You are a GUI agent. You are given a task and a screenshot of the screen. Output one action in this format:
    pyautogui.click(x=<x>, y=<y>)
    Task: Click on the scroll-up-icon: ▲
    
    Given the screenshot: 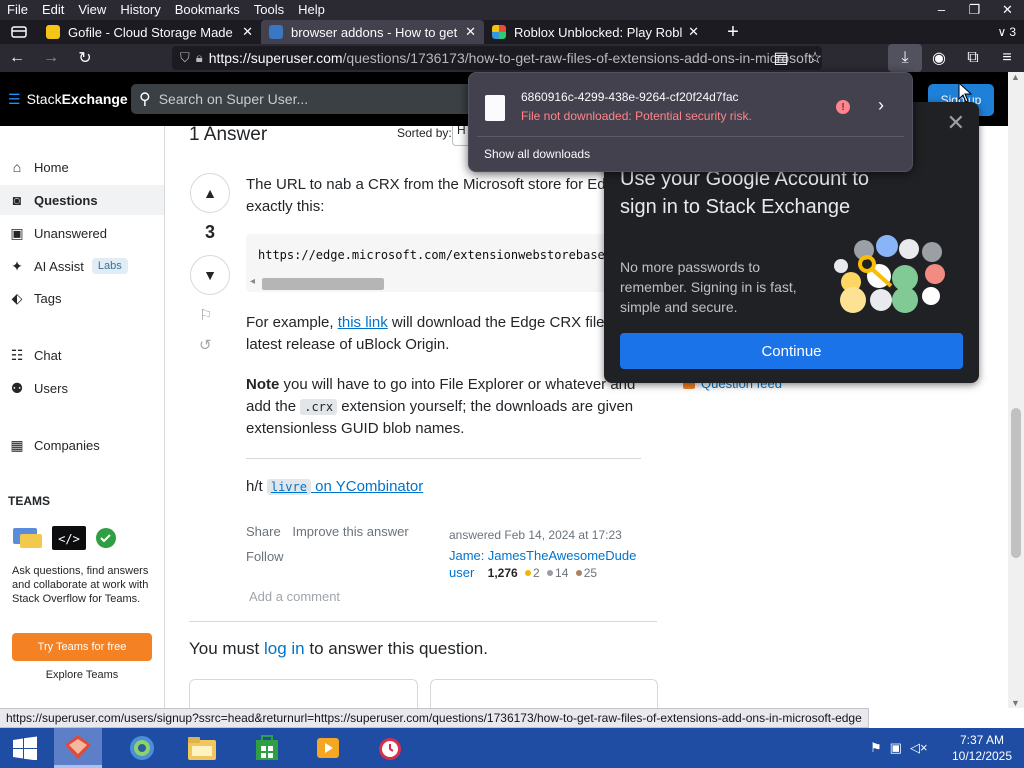 What is the action you would take?
    pyautogui.click(x=1015, y=77)
    